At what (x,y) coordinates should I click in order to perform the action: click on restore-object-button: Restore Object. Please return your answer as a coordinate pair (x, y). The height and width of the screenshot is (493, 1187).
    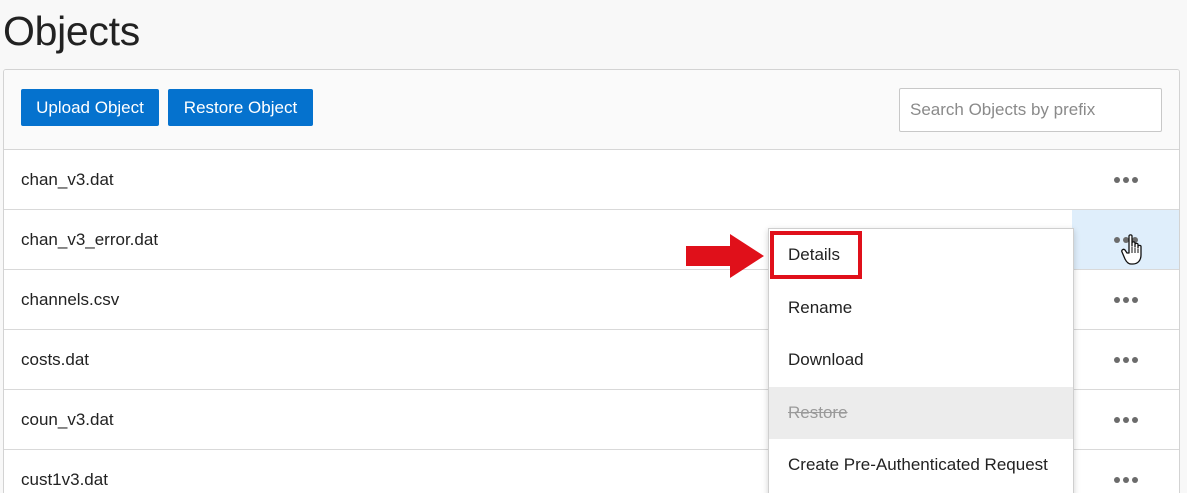
    Looking at the image, I should click on (240, 107).